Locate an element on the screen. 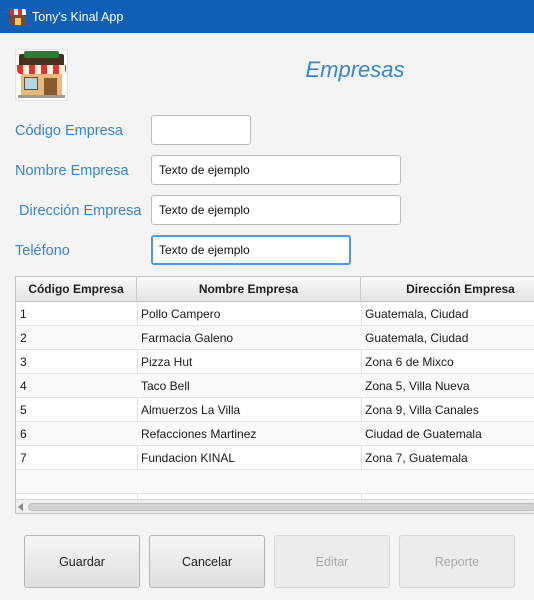 Image resolution: width=534 pixels, height=600 pixels. cell-nombre: Fundacion KINAL is located at coordinates (188, 458).